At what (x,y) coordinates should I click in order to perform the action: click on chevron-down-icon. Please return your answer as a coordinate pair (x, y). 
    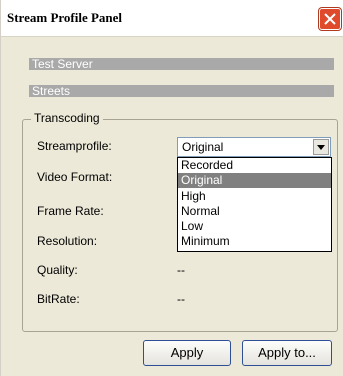
    Looking at the image, I should click on (321, 147).